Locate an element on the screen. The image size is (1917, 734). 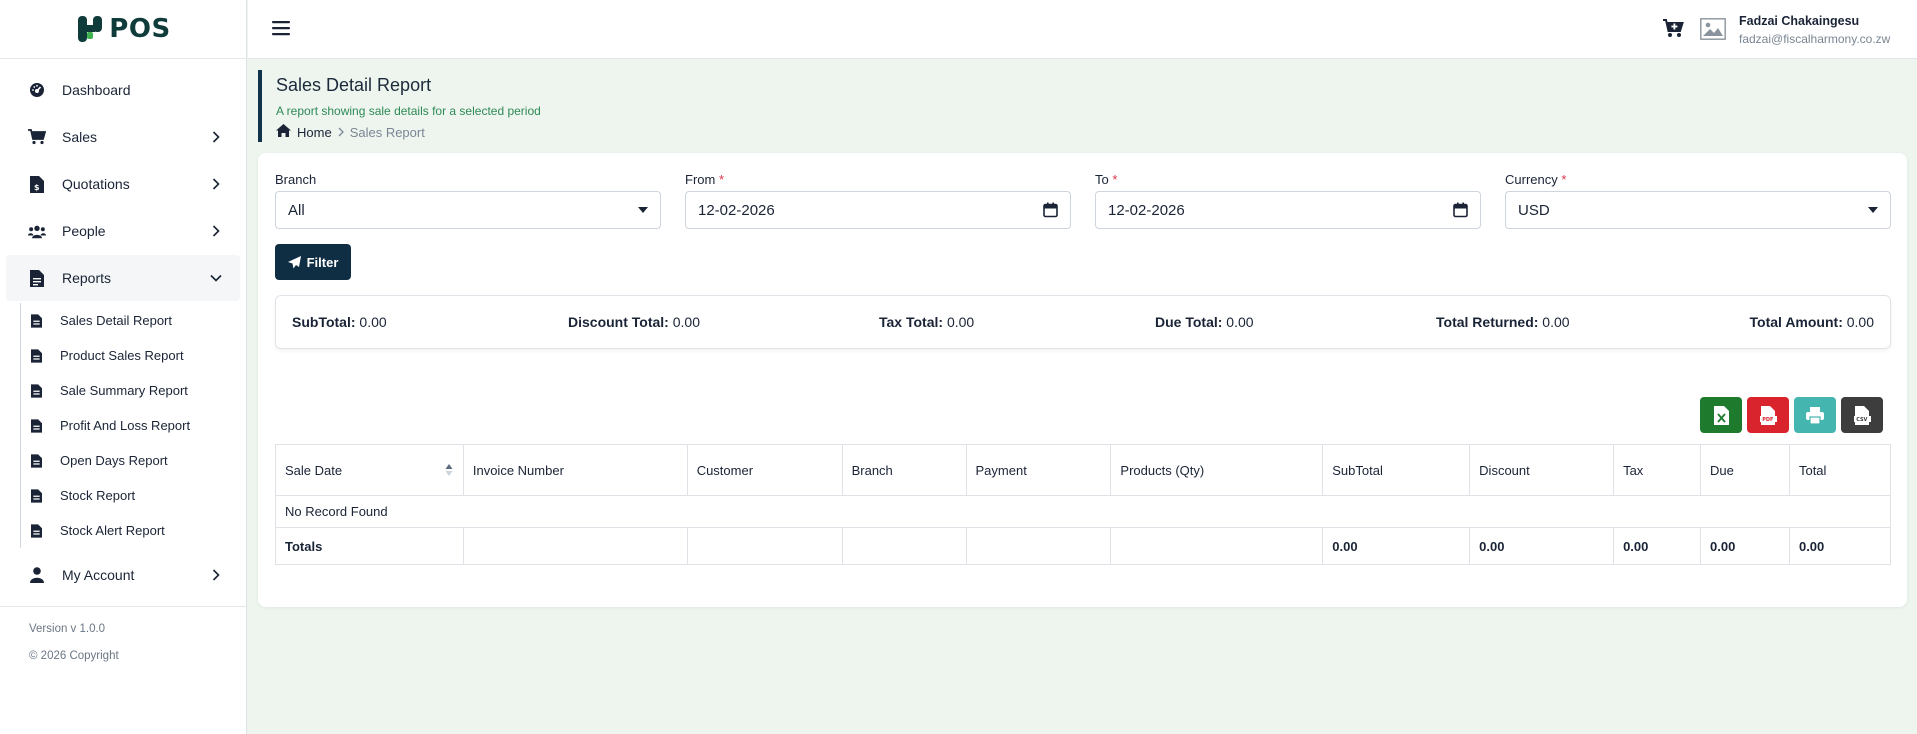
submenu-item-product-sales-report: Product Sales Report is located at coordinates (133, 355).